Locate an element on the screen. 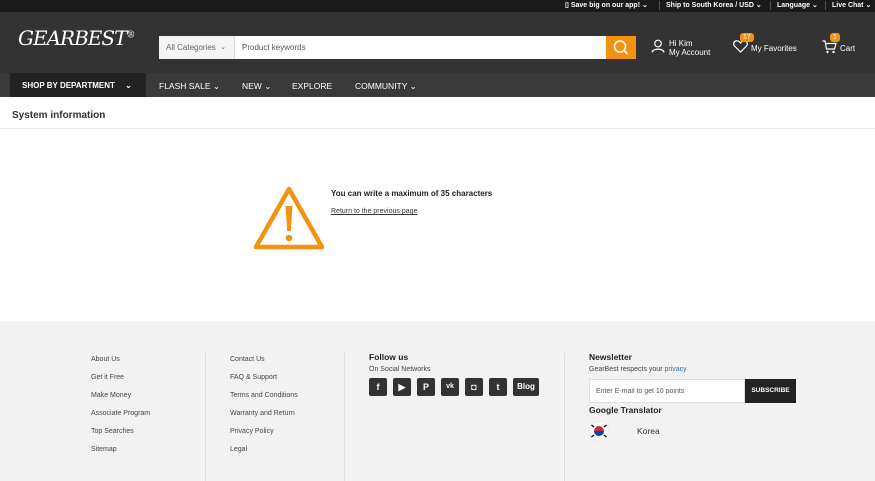  warning-icon is located at coordinates (289, 218).